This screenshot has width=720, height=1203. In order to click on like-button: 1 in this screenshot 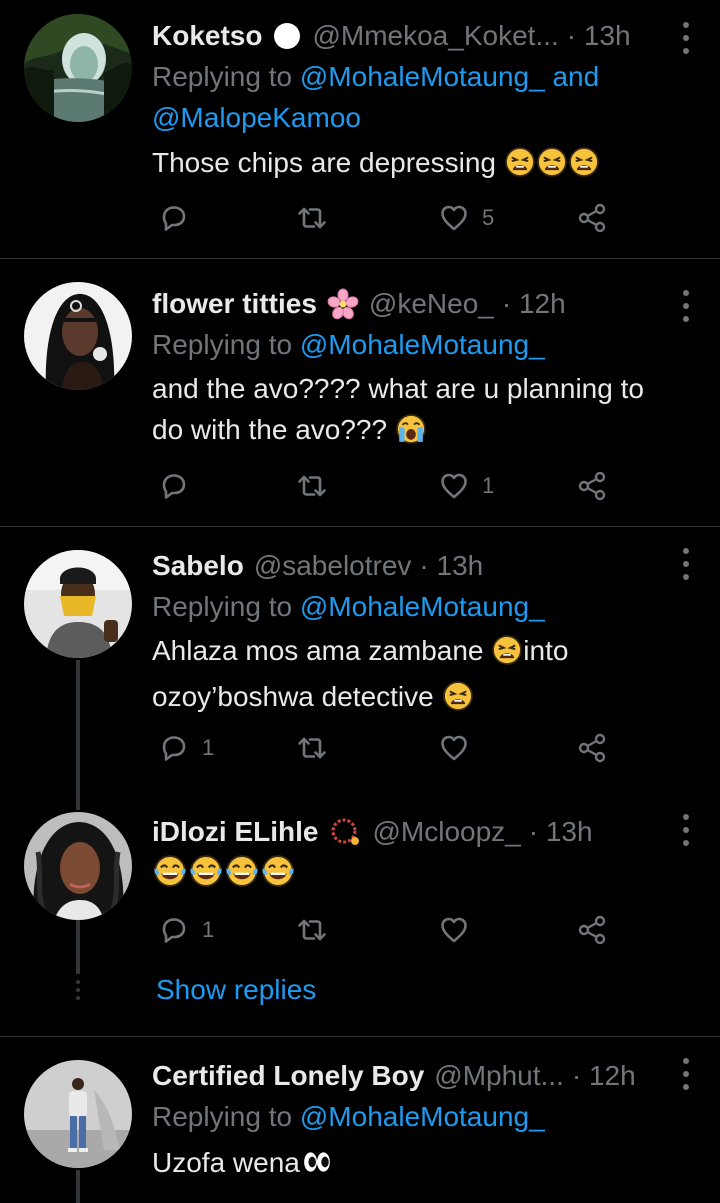, I will do `click(466, 486)`.